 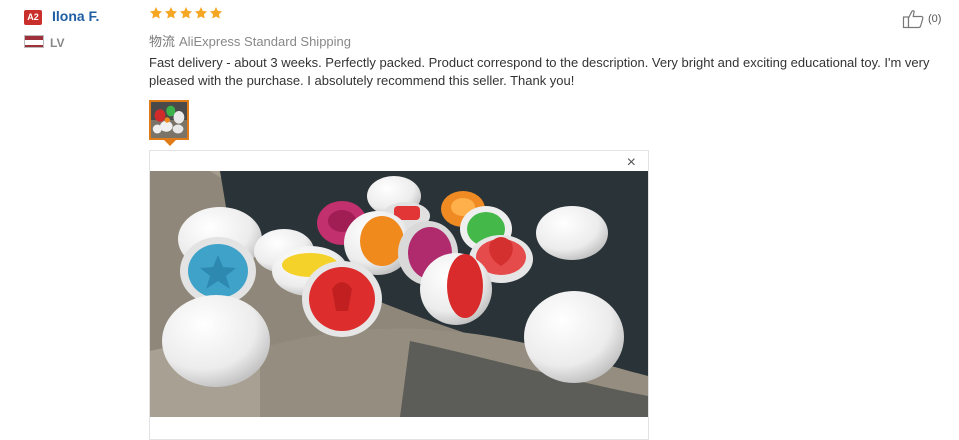 I want to click on thumbnail-selected-pointer, so click(x=170, y=143).